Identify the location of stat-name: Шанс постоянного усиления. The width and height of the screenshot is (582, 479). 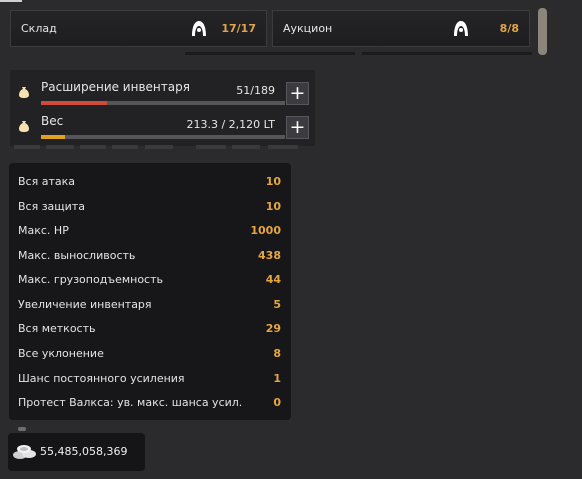
(101, 378).